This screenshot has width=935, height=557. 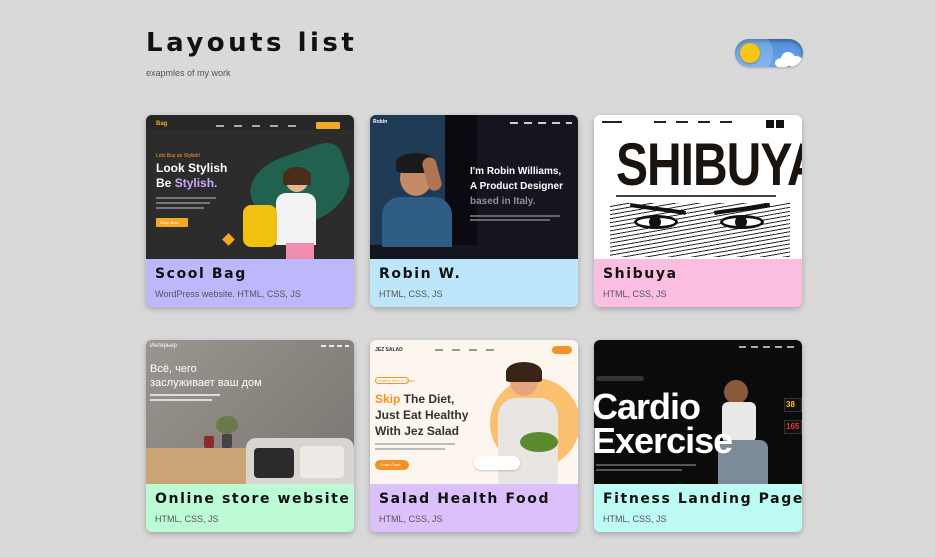 I want to click on card-info: Salad Health Food HTML, CSS, JS, so click(x=474, y=508).